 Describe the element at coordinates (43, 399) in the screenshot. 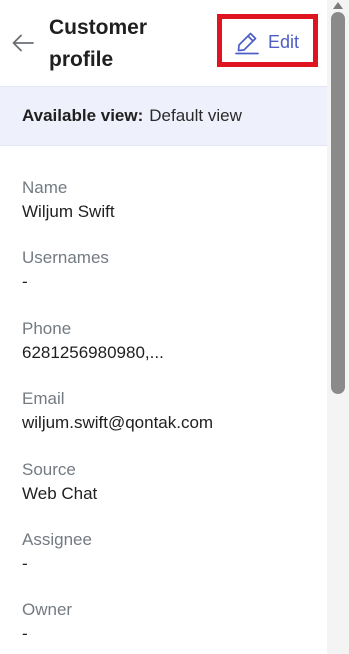

I see `field-label: Email` at that location.